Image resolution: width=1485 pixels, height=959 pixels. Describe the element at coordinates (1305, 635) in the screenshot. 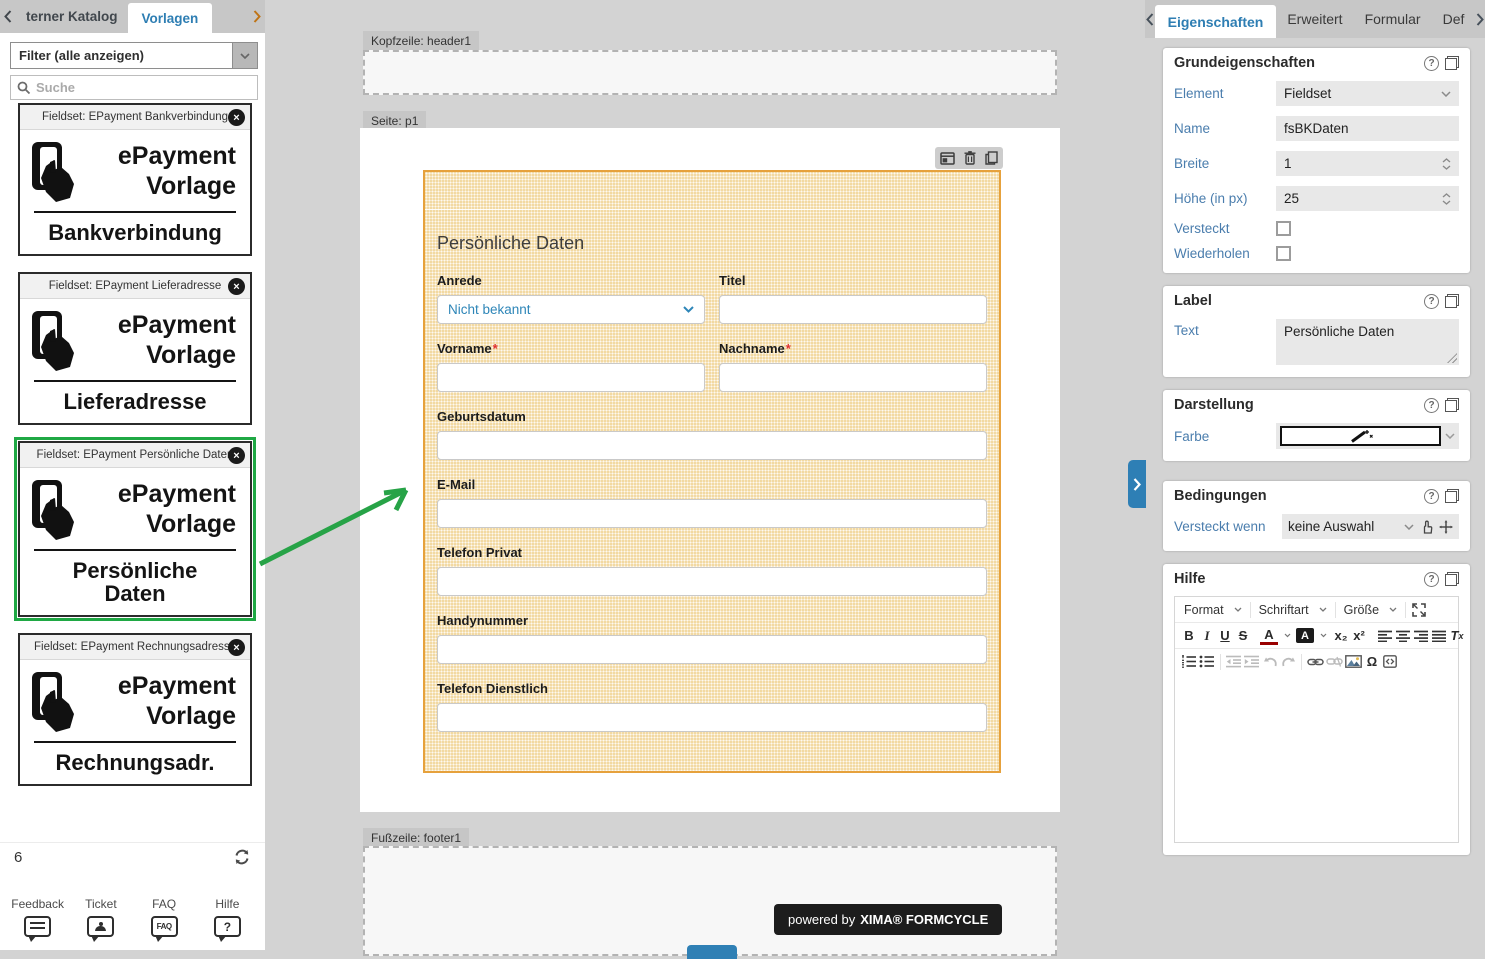

I see `bg-color-button: A` at that location.